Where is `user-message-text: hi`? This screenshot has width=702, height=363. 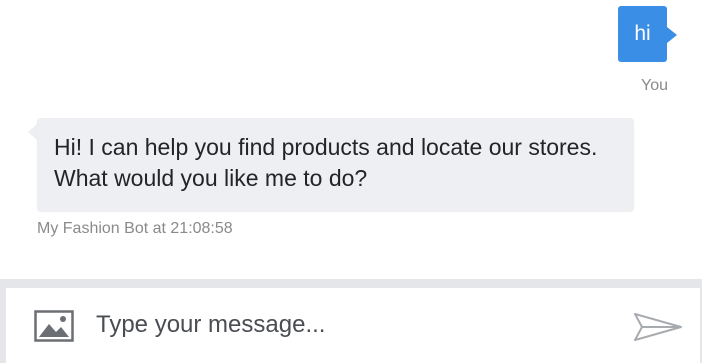
user-message-text: hi is located at coordinates (642, 33).